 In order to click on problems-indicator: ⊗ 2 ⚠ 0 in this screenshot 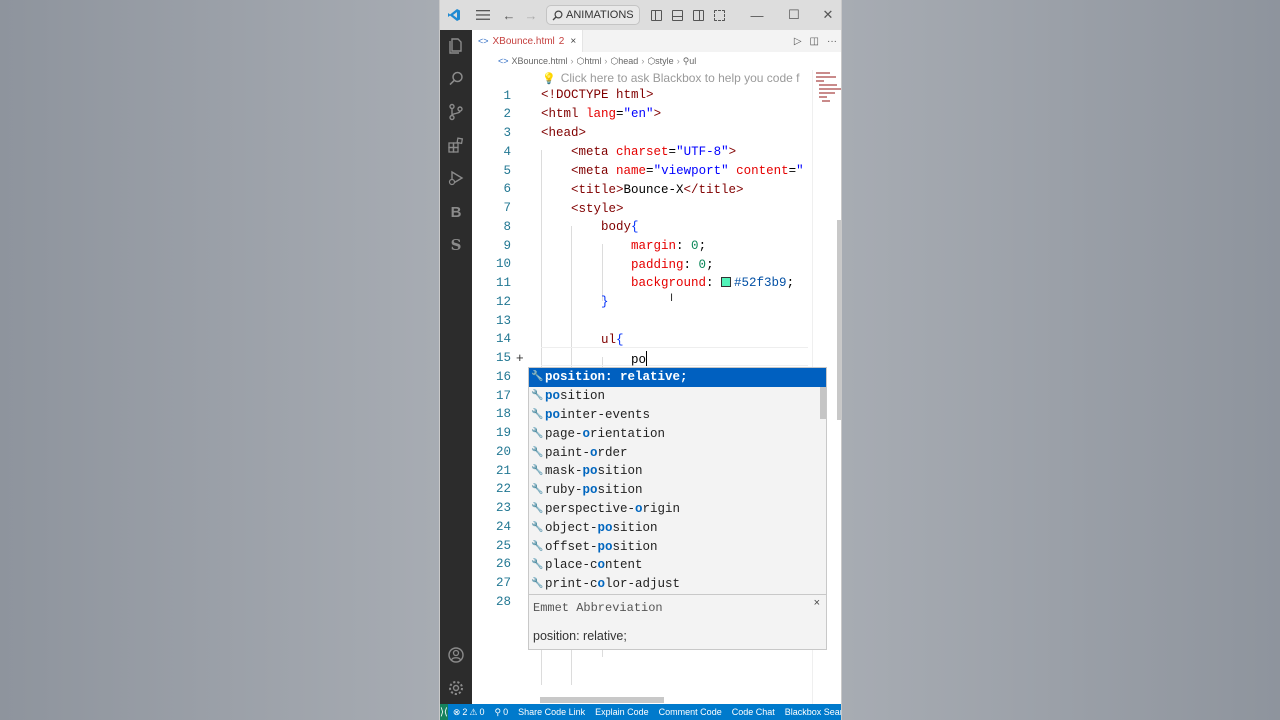, I will do `click(469, 712)`.